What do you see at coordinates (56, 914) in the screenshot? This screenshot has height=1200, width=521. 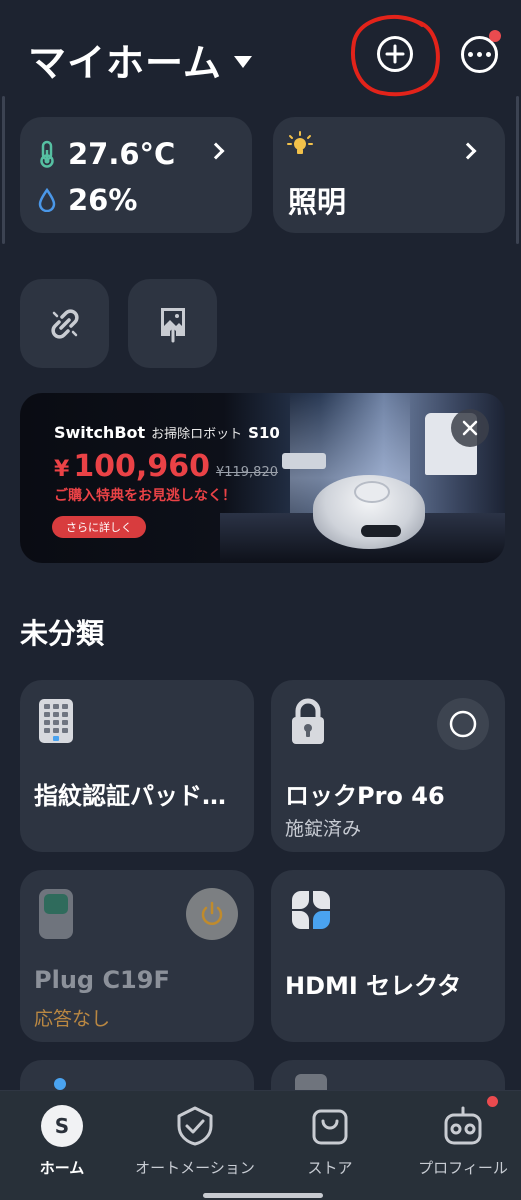 I see `plug-icon` at bounding box center [56, 914].